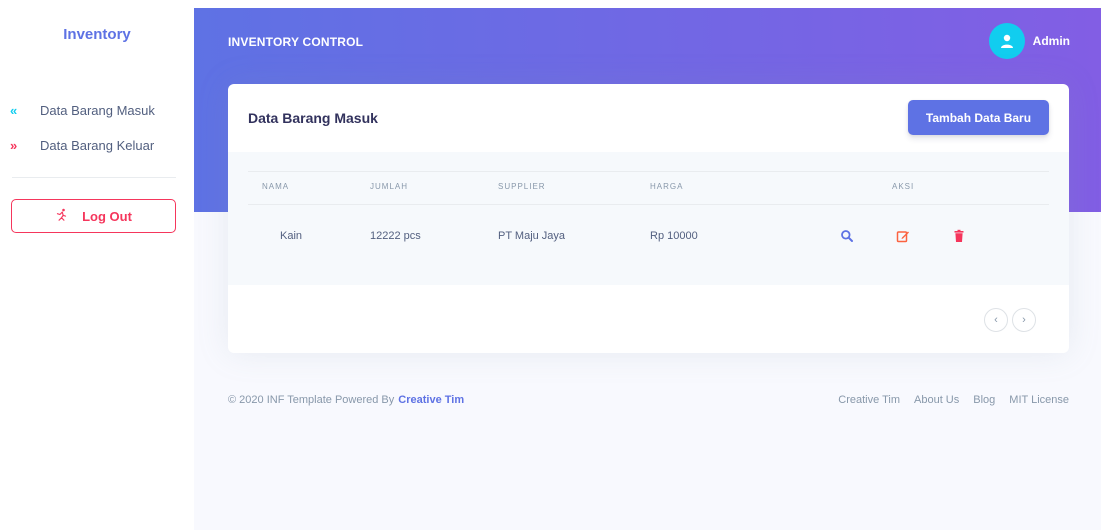 This screenshot has height=530, width=1101. What do you see at coordinates (532, 236) in the screenshot?
I see `cell-supplier: PT Maju Jaya` at bounding box center [532, 236].